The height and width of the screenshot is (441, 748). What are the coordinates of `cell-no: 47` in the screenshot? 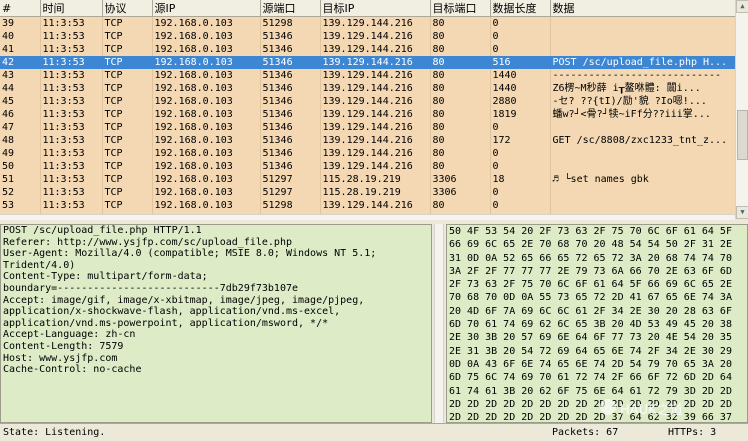 It's located at (20, 127).